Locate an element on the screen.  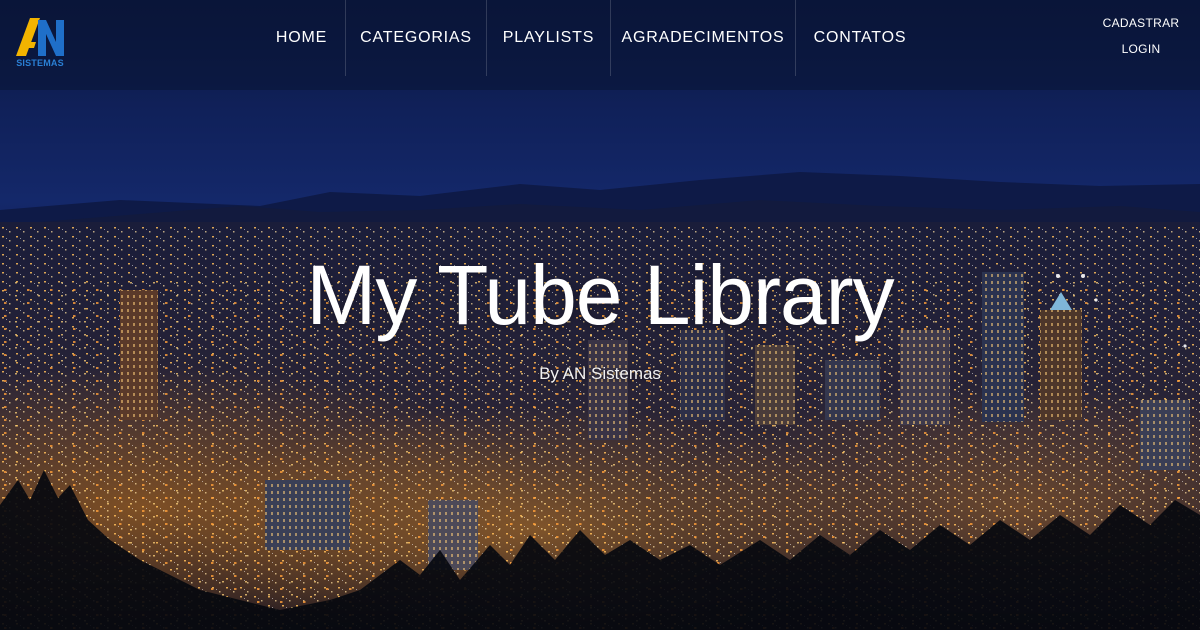
auth-links: CADASTRAR LOGIN is located at coordinates (1141, 36).